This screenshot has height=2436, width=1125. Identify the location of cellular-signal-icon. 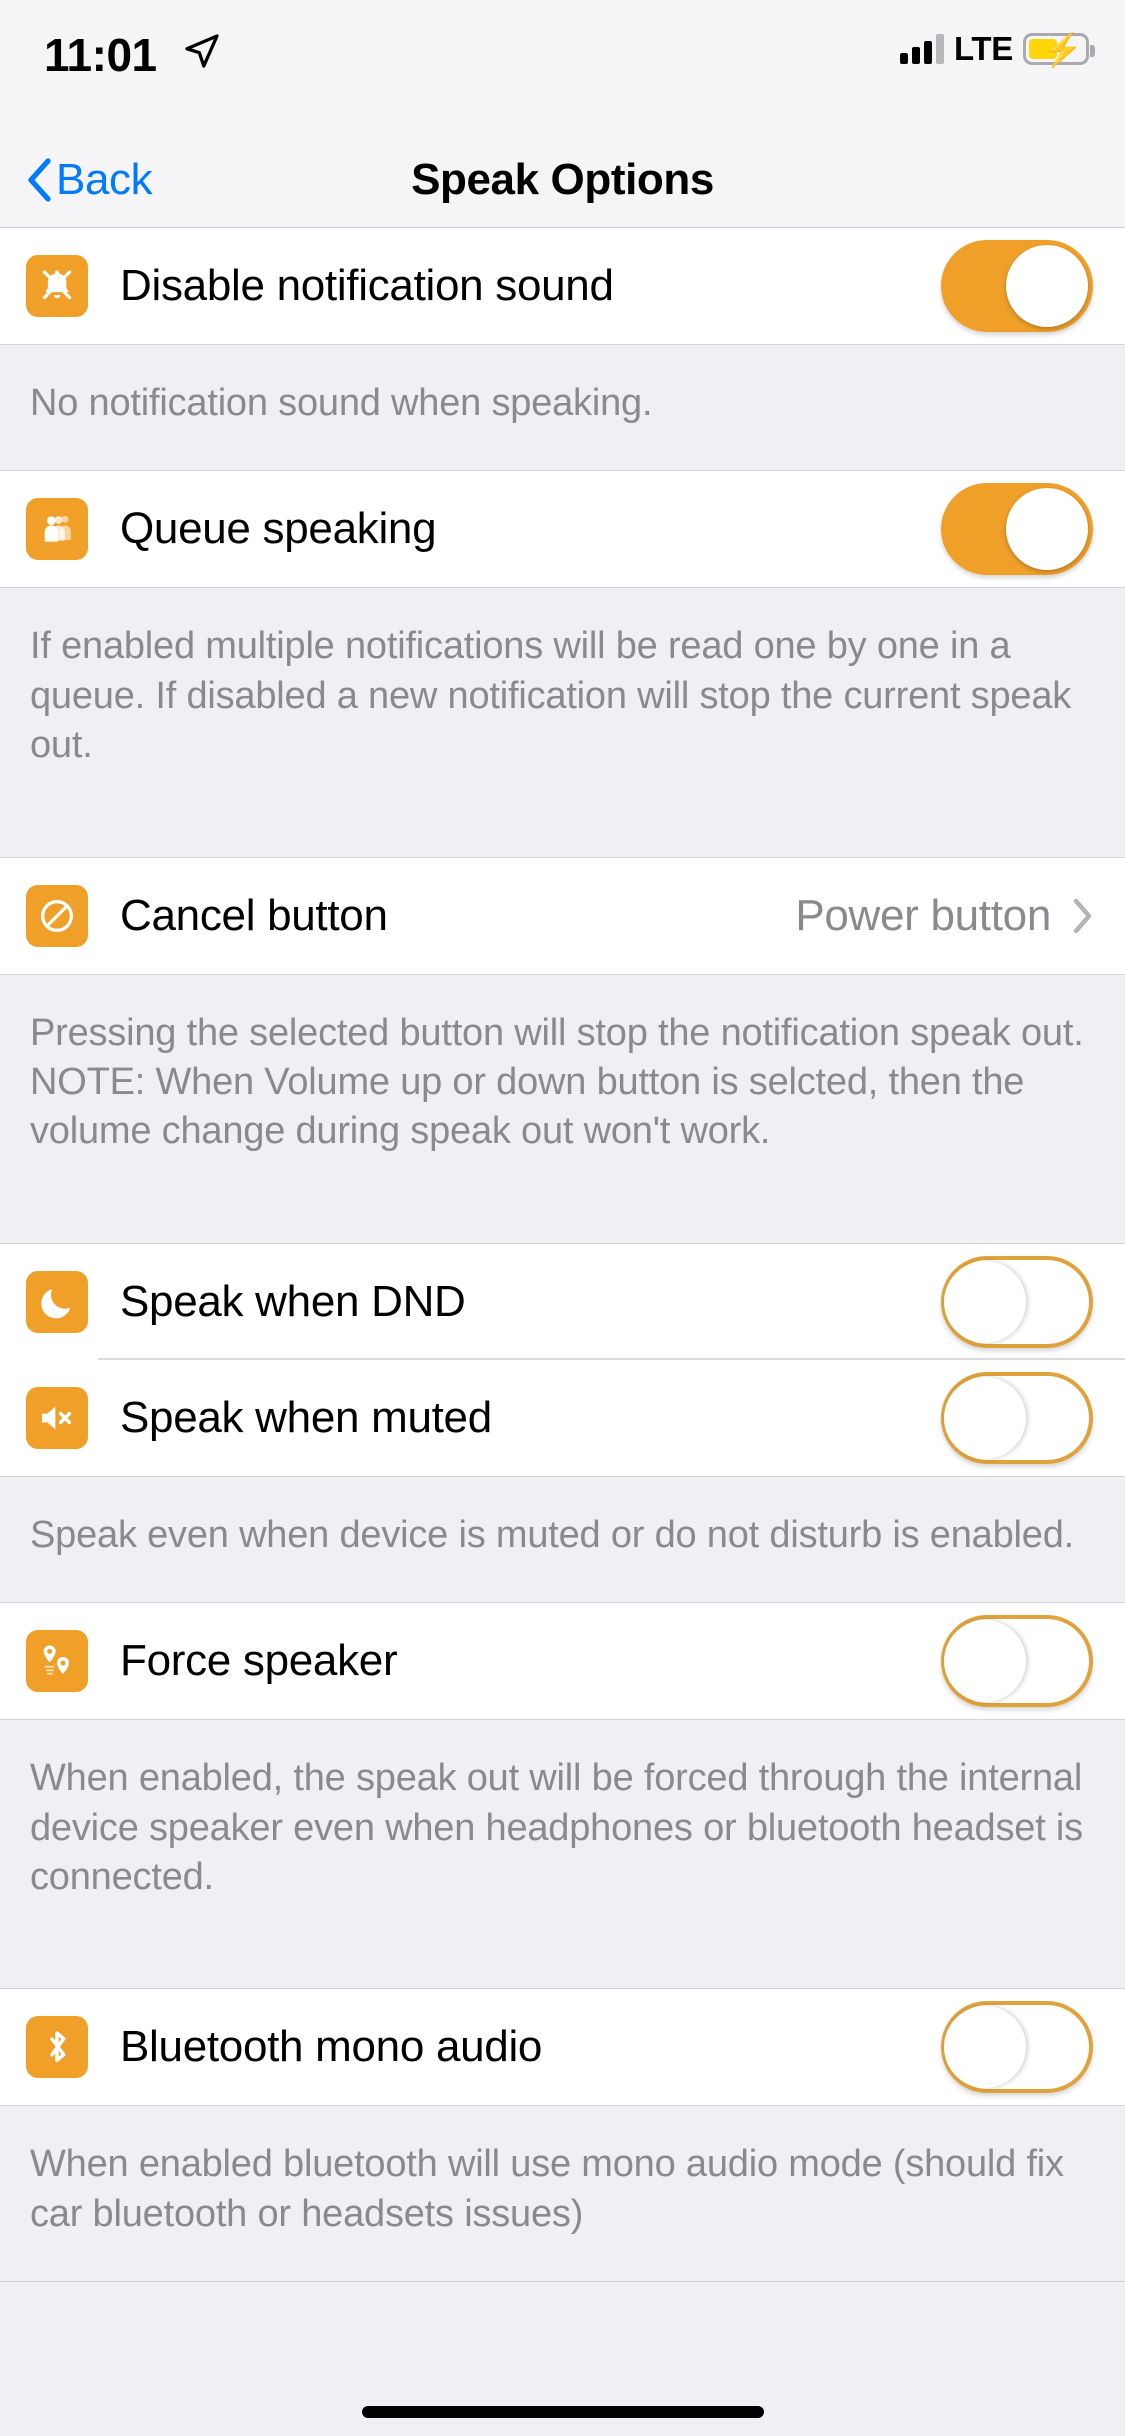
(922, 49).